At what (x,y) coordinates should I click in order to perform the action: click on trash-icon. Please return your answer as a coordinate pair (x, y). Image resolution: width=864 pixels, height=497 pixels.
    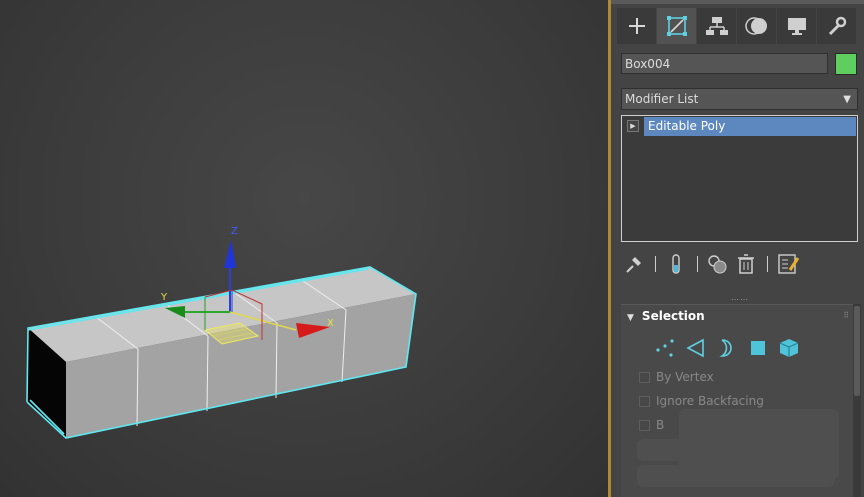
    Looking at the image, I should click on (746, 264).